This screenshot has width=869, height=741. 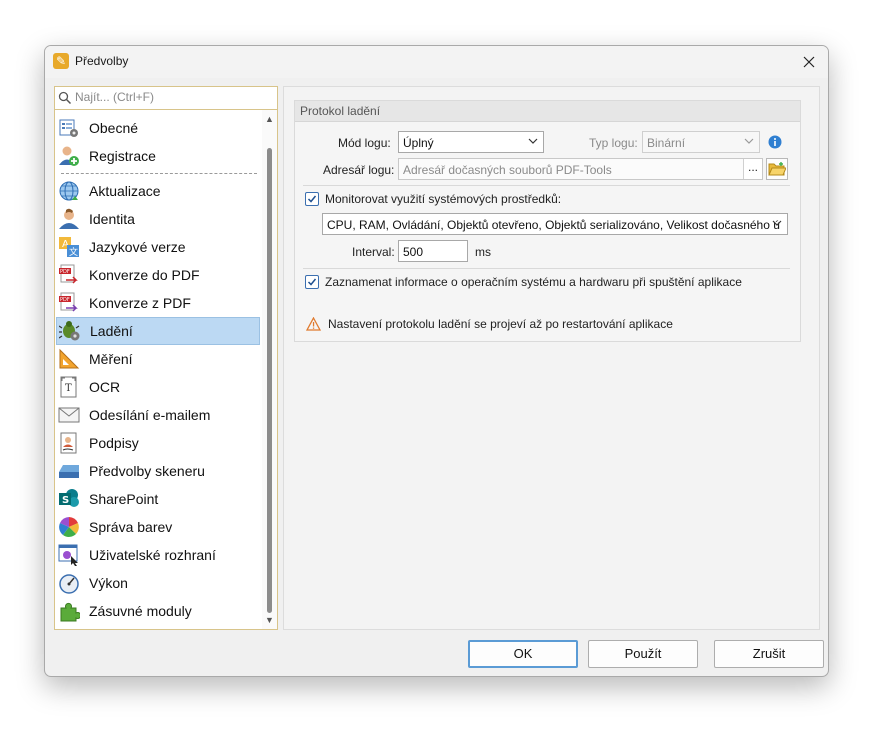 I want to click on sidebar-item-sharepoint: S SharePoint, so click(x=158, y=499).